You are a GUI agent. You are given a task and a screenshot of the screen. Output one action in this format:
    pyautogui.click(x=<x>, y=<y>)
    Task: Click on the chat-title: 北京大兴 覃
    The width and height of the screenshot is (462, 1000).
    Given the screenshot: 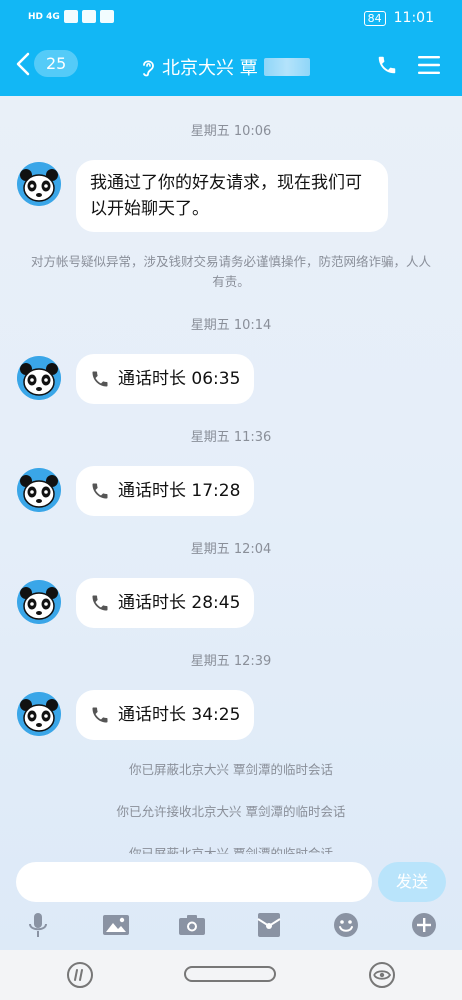 What is the action you would take?
    pyautogui.click(x=225, y=67)
    